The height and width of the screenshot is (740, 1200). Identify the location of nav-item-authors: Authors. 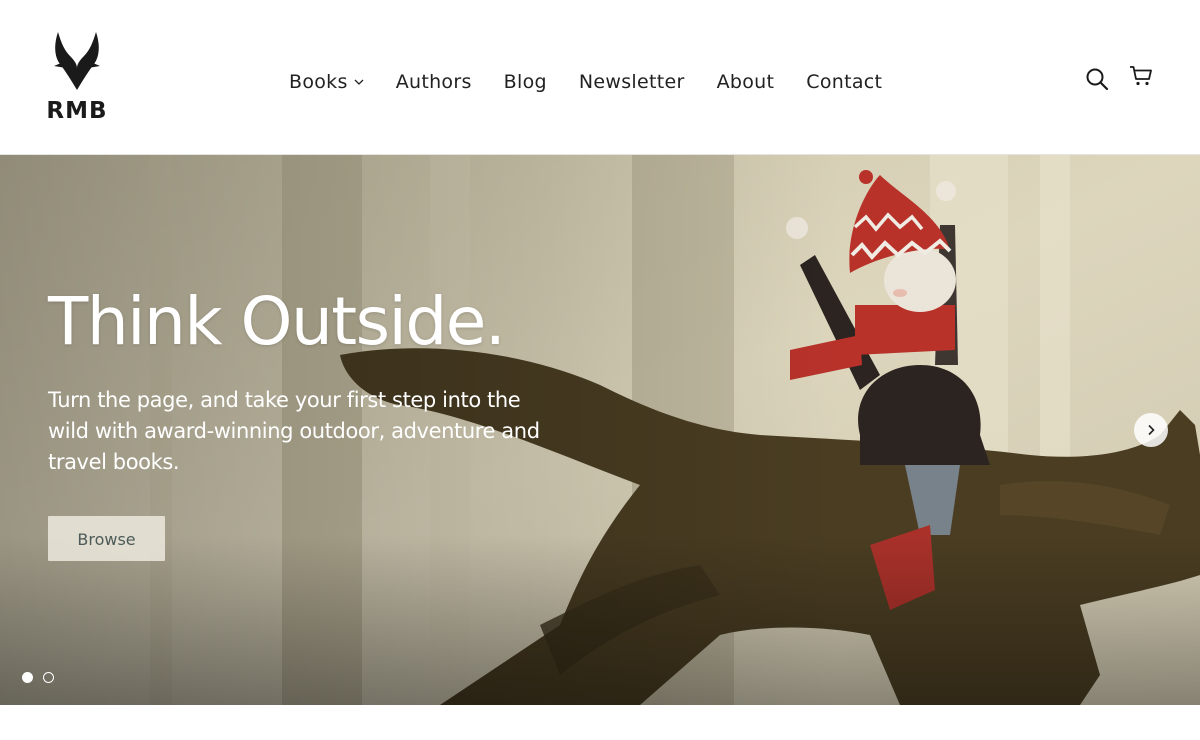
(434, 82).